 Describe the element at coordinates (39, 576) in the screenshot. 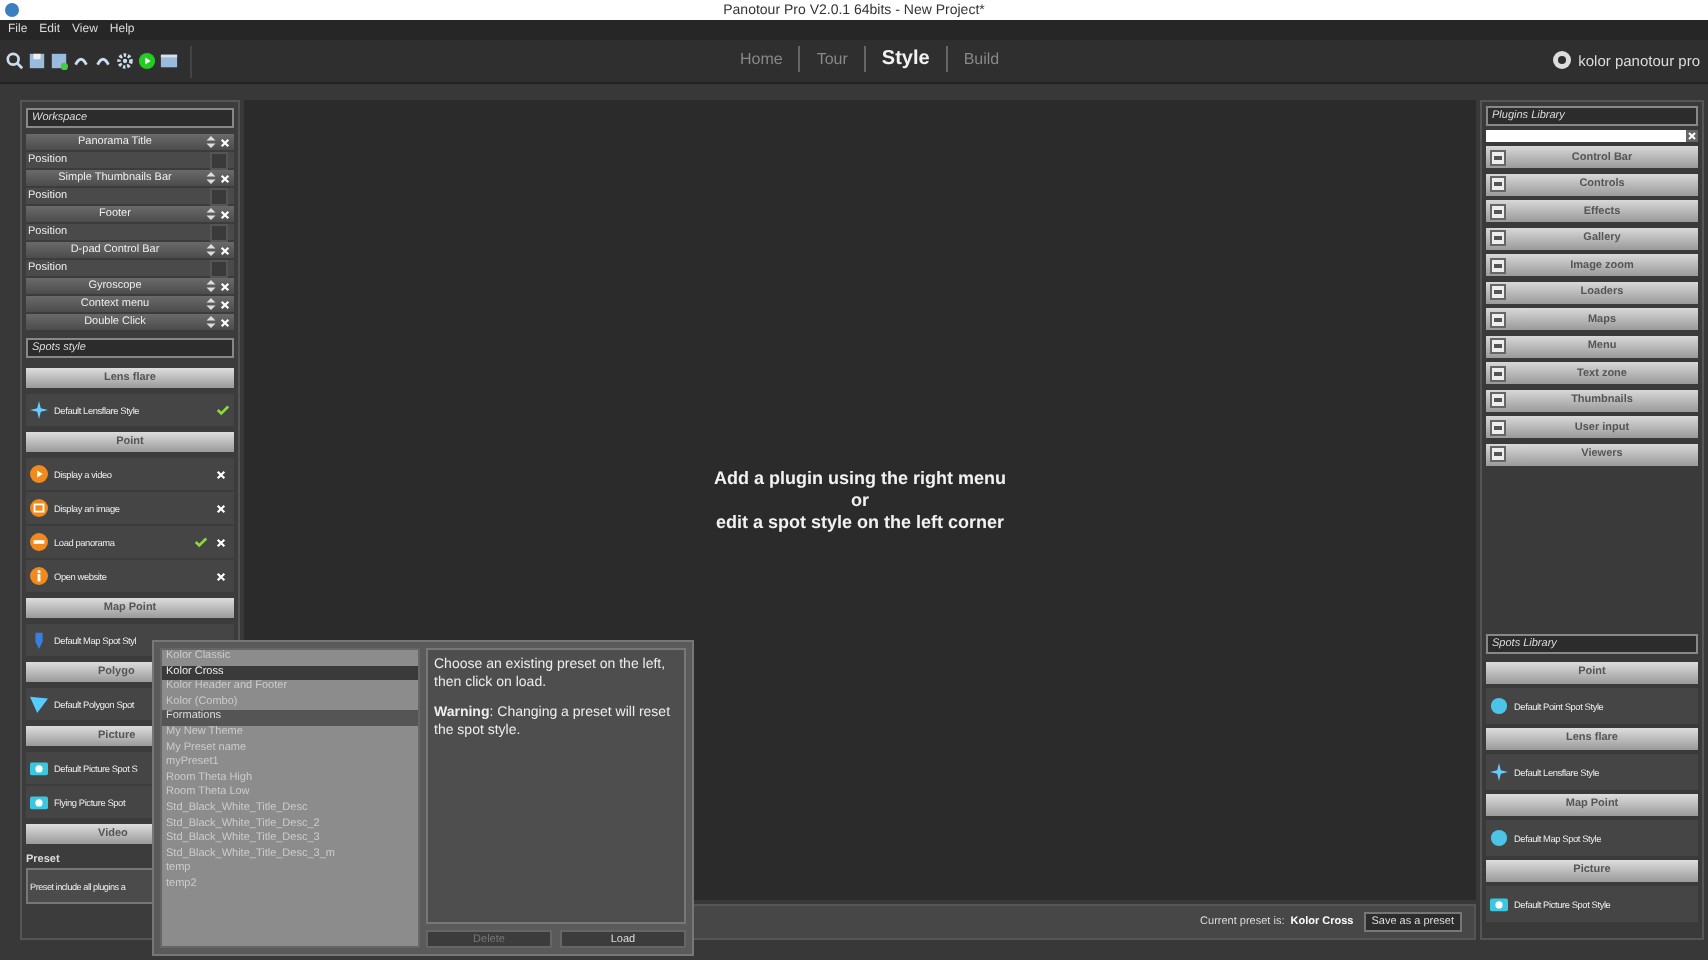

I see `info-icon` at that location.